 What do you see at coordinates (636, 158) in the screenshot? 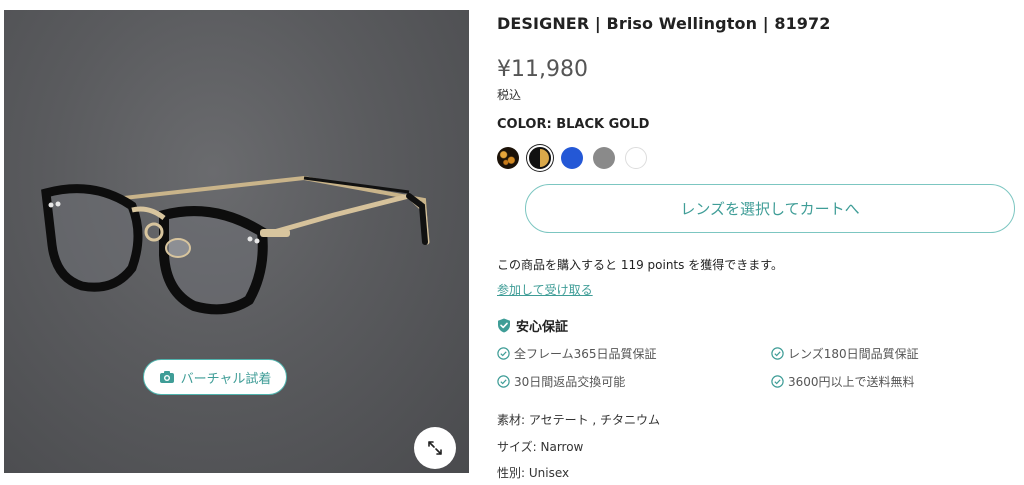
I see `swatch-white` at bounding box center [636, 158].